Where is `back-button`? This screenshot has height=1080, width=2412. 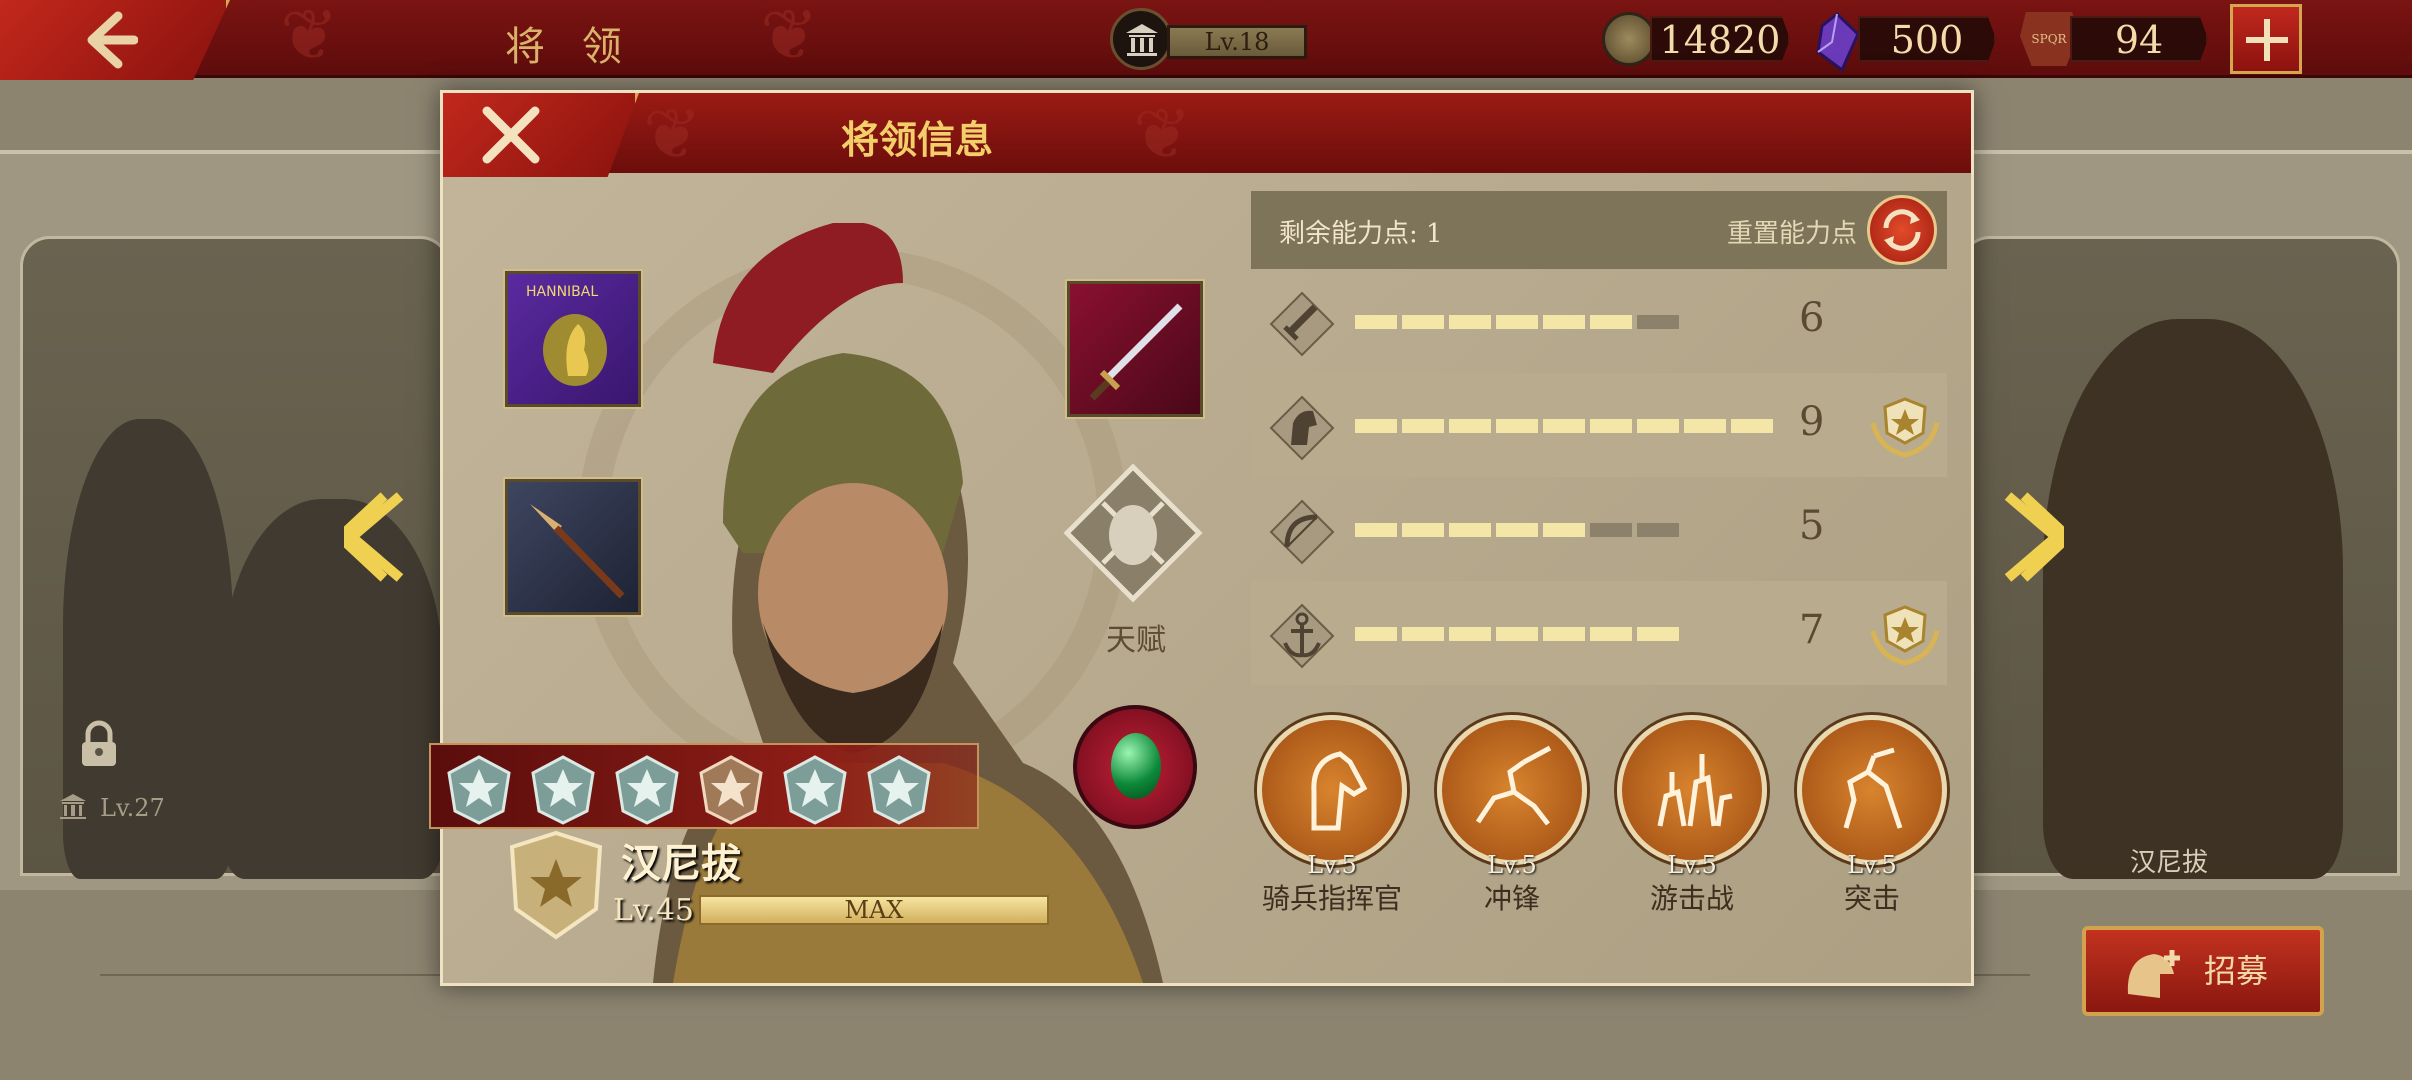
back-button is located at coordinates (115, 40).